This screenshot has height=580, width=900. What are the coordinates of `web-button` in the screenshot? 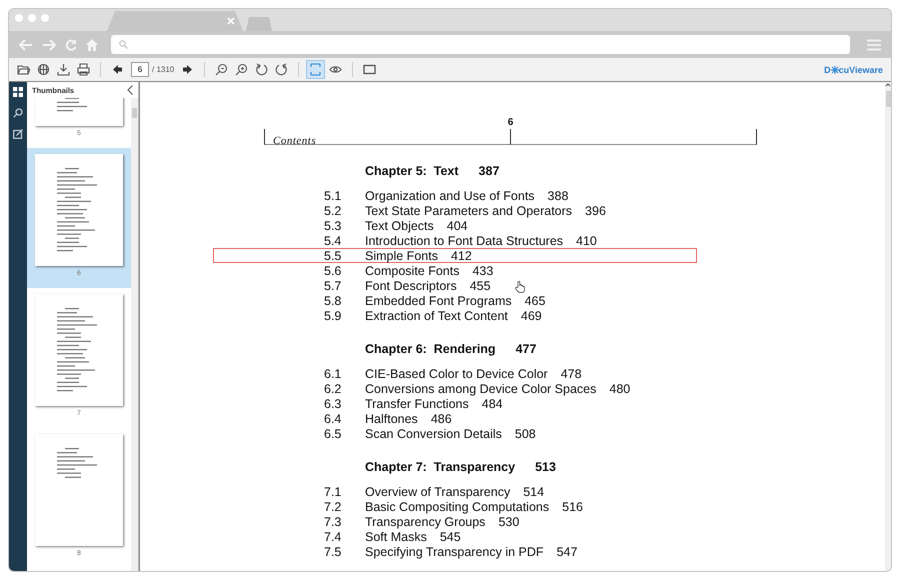 It's located at (43, 69).